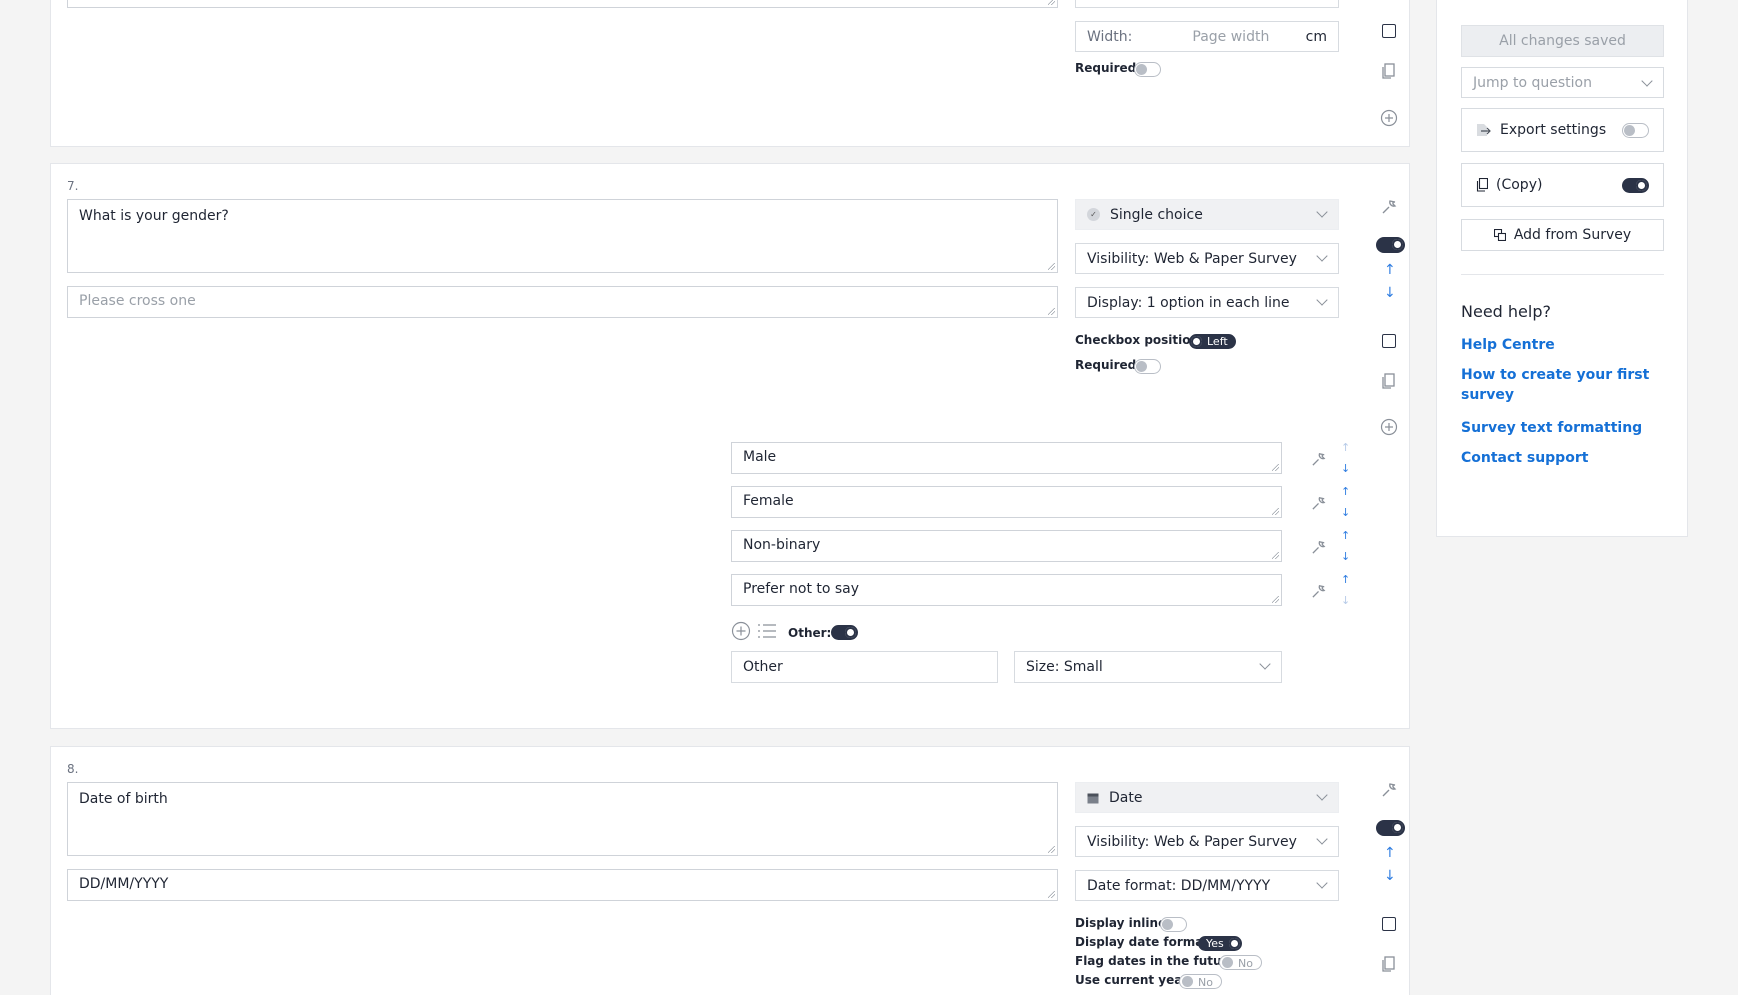 The image size is (1738, 995). I want to click on q7-type-label: Single choice, so click(1156, 214).